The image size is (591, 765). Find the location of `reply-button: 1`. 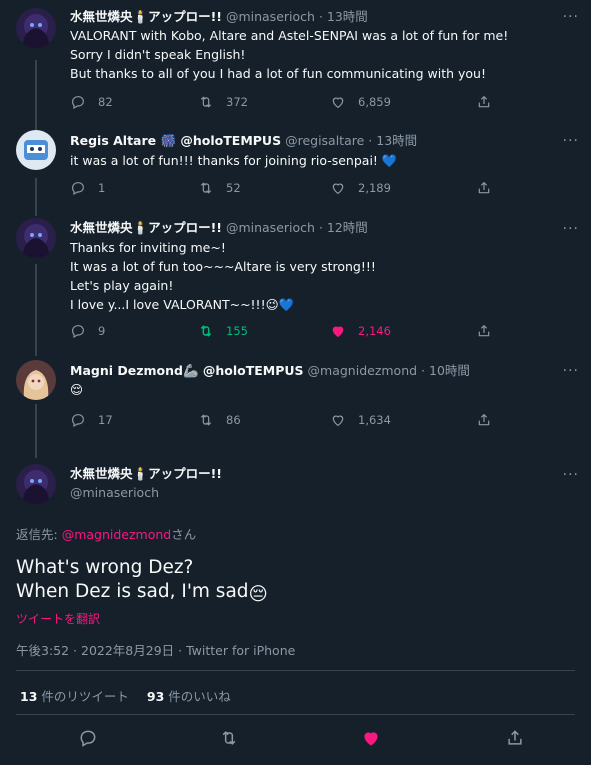

reply-button: 1 is located at coordinates (87, 188).